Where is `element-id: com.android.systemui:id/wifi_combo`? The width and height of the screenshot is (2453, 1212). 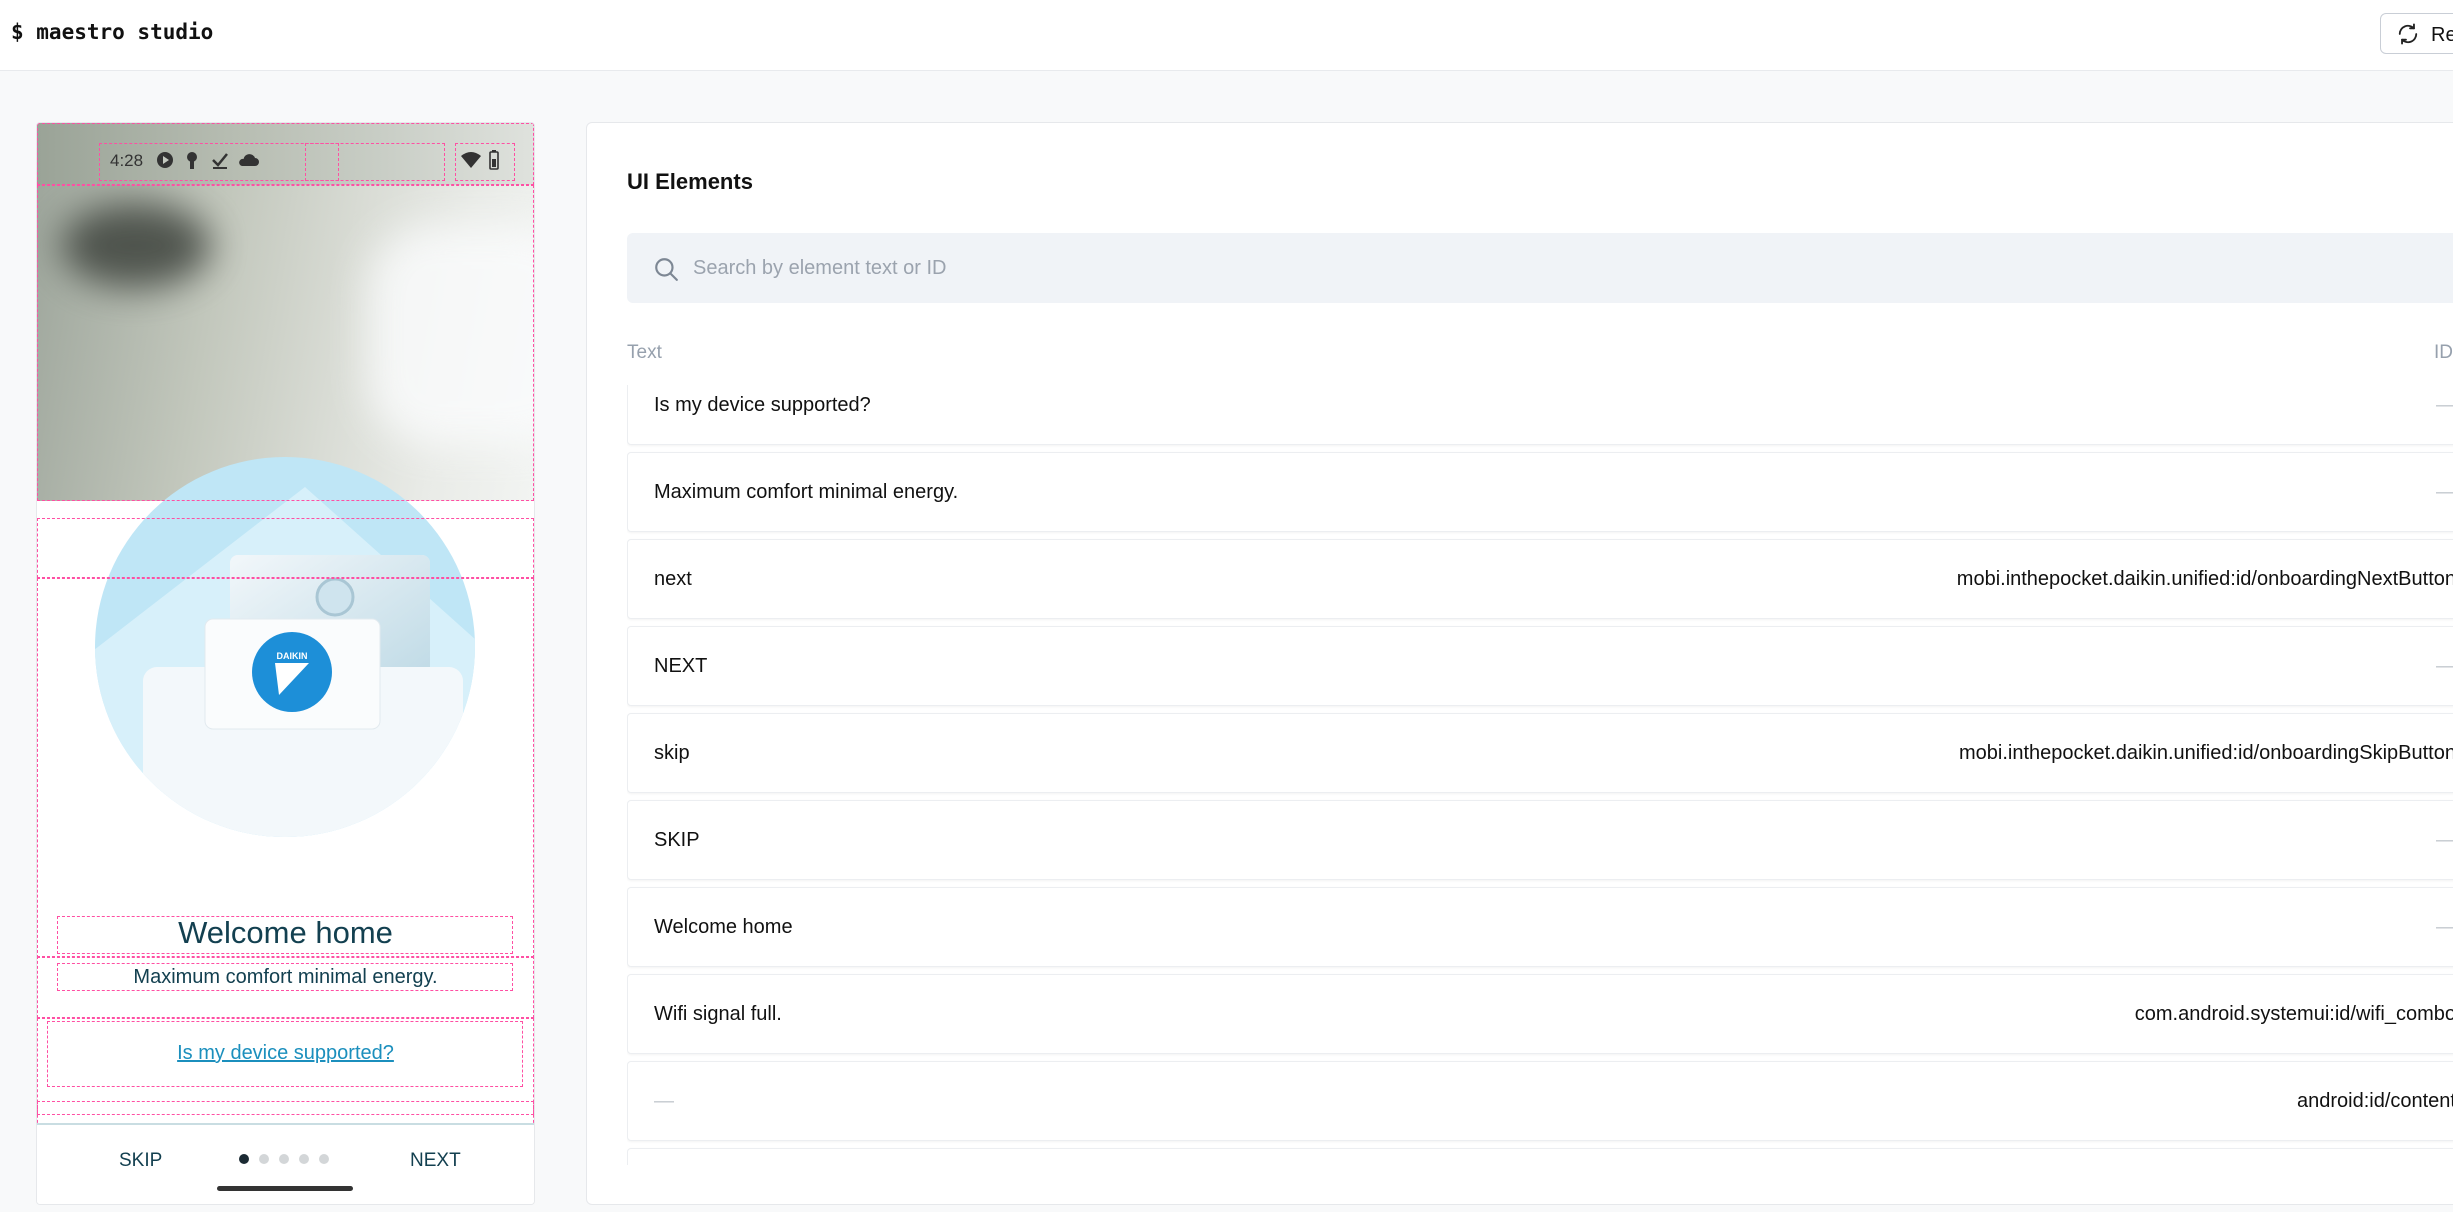
element-id: com.android.systemui:id/wifi_combo is located at coordinates (2293, 1014).